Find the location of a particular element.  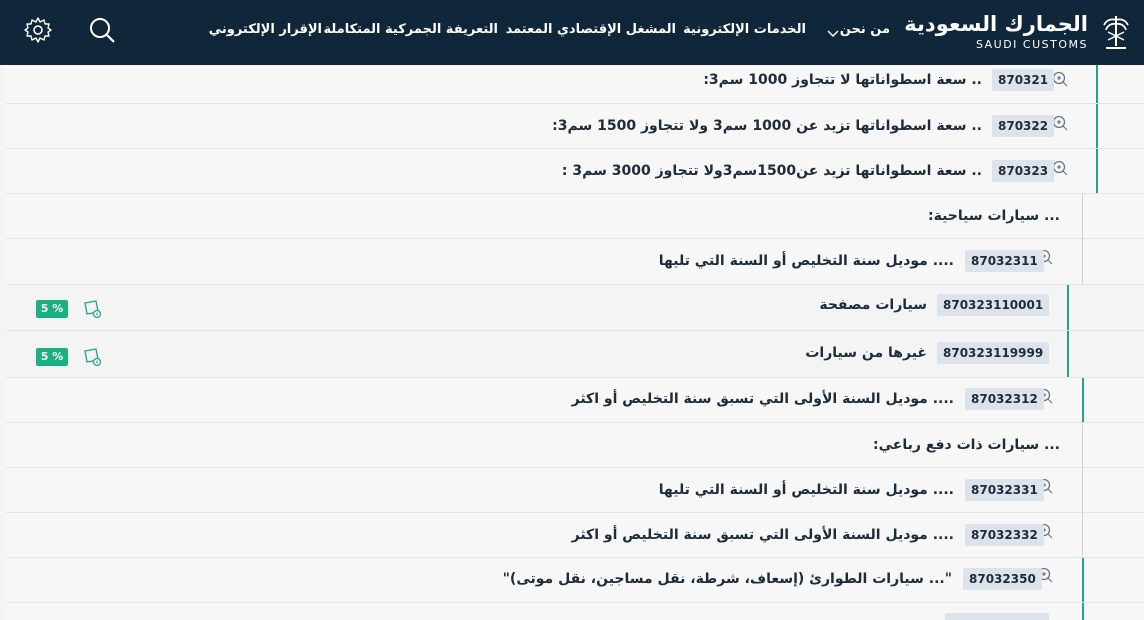

logo-arabic-text: الجمارك السعودية is located at coordinates (996, 24).